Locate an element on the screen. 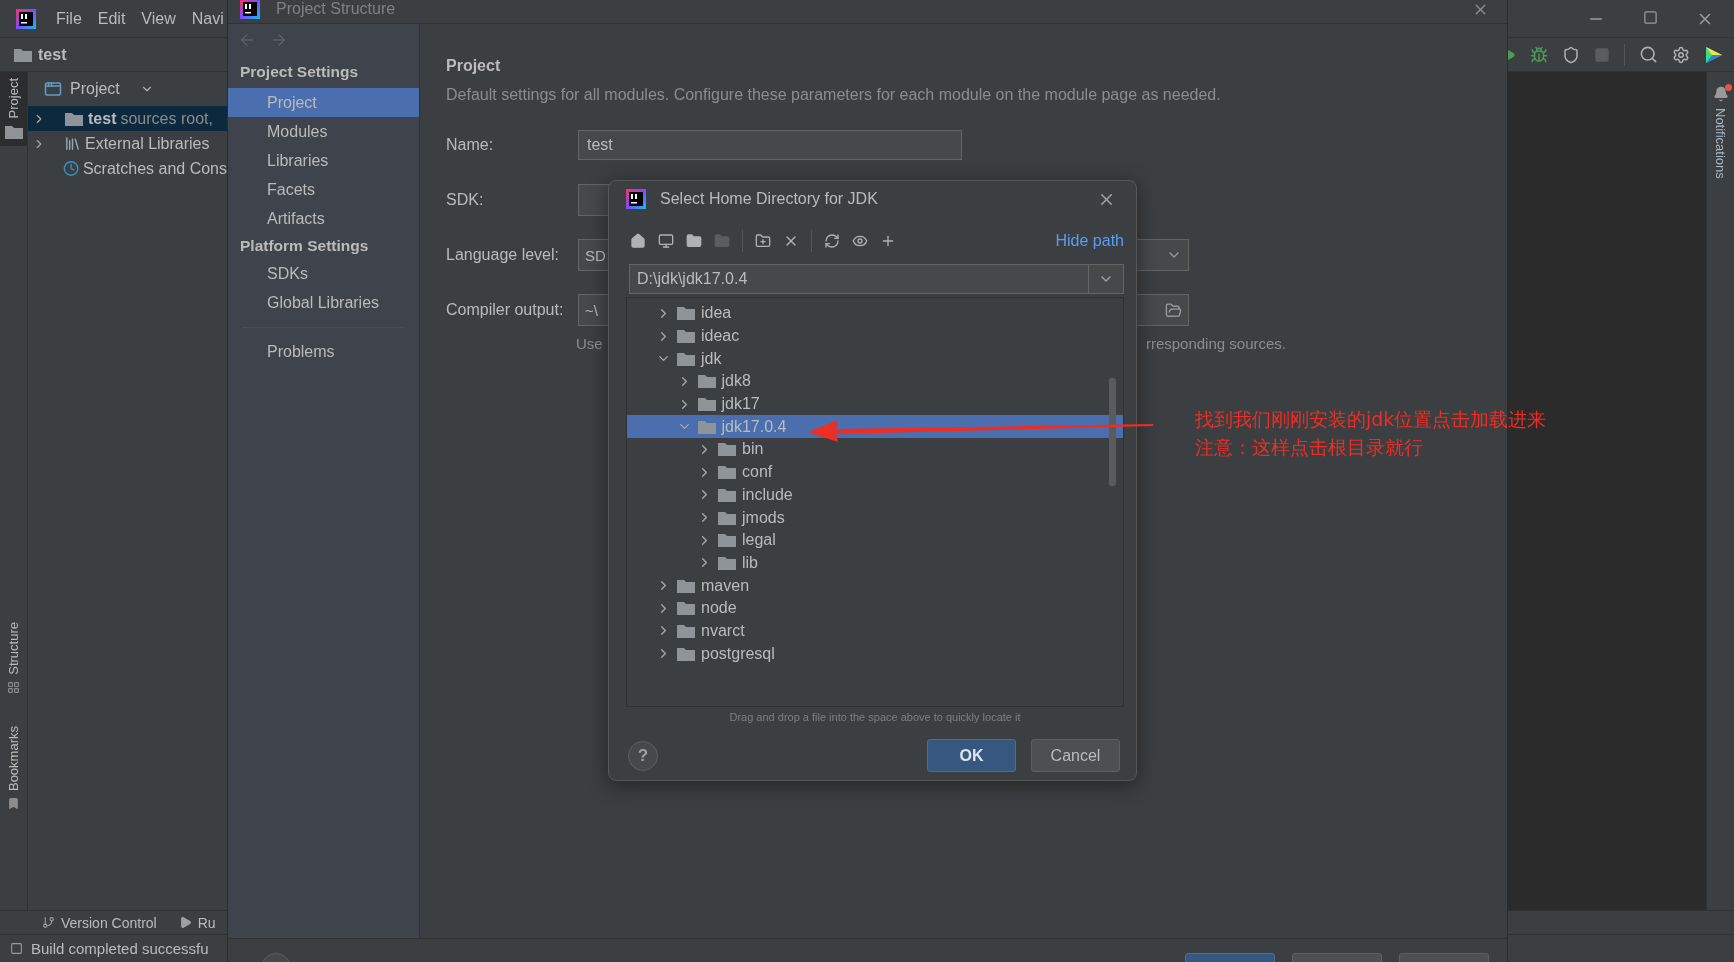 The width and height of the screenshot is (1734, 962). tree-item: include is located at coordinates (875, 495).